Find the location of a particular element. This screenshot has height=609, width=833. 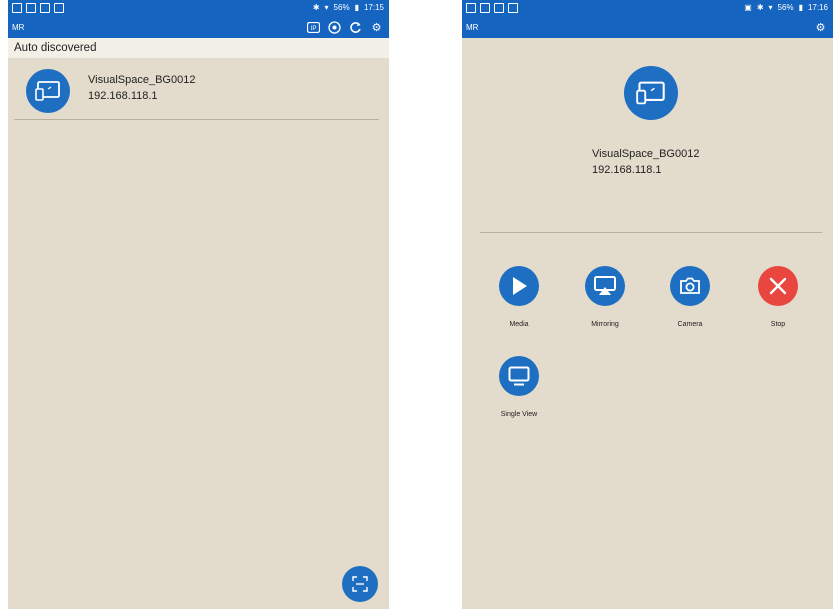

single-view-button: Single View is located at coordinates (519, 387).